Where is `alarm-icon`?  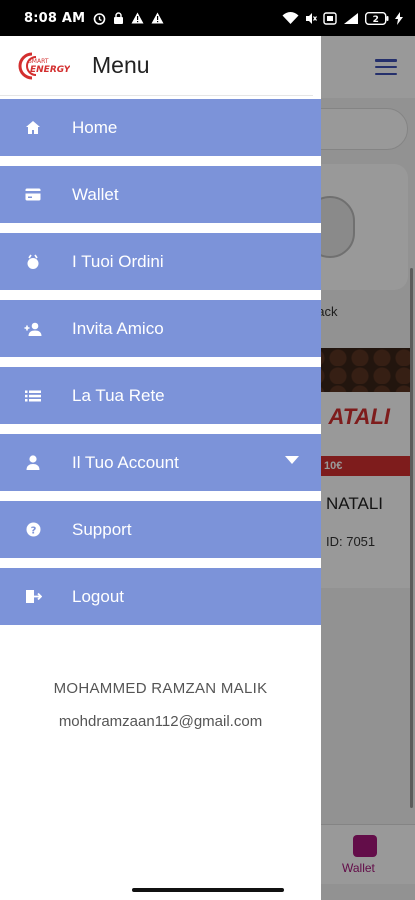
alarm-icon is located at coordinates (99, 18).